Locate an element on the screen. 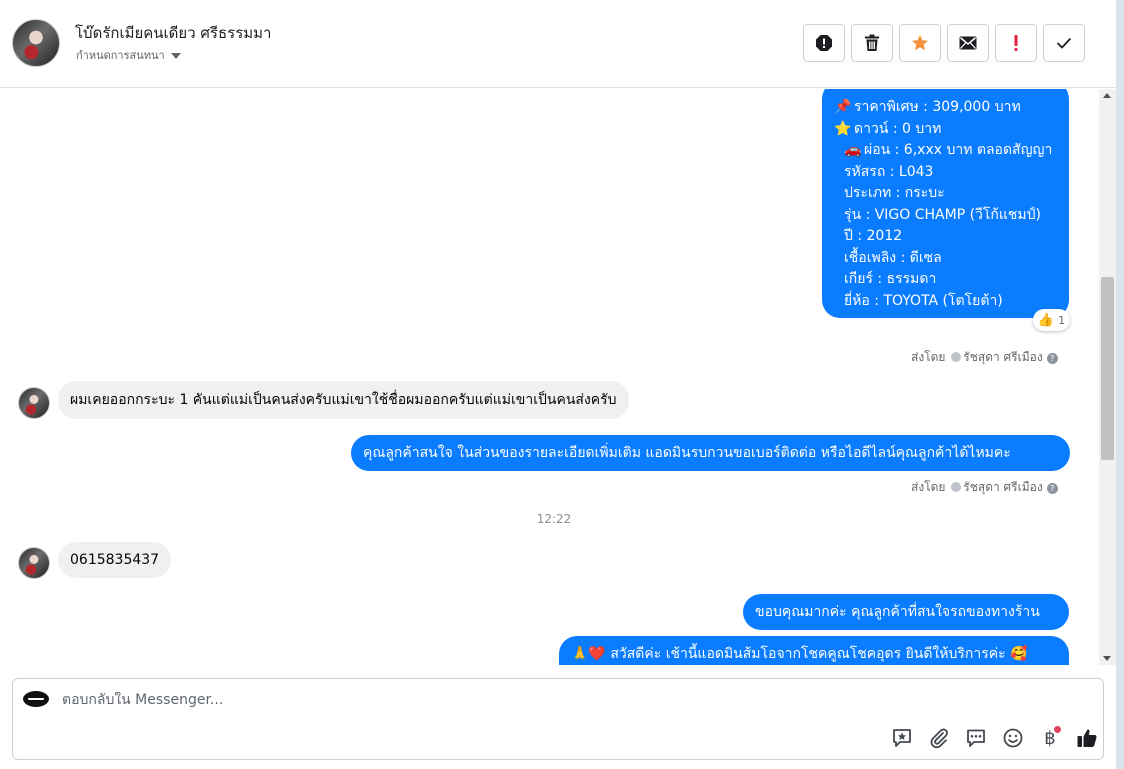 This screenshot has width=1124, height=769. attach-file-button is located at coordinates (939, 738).